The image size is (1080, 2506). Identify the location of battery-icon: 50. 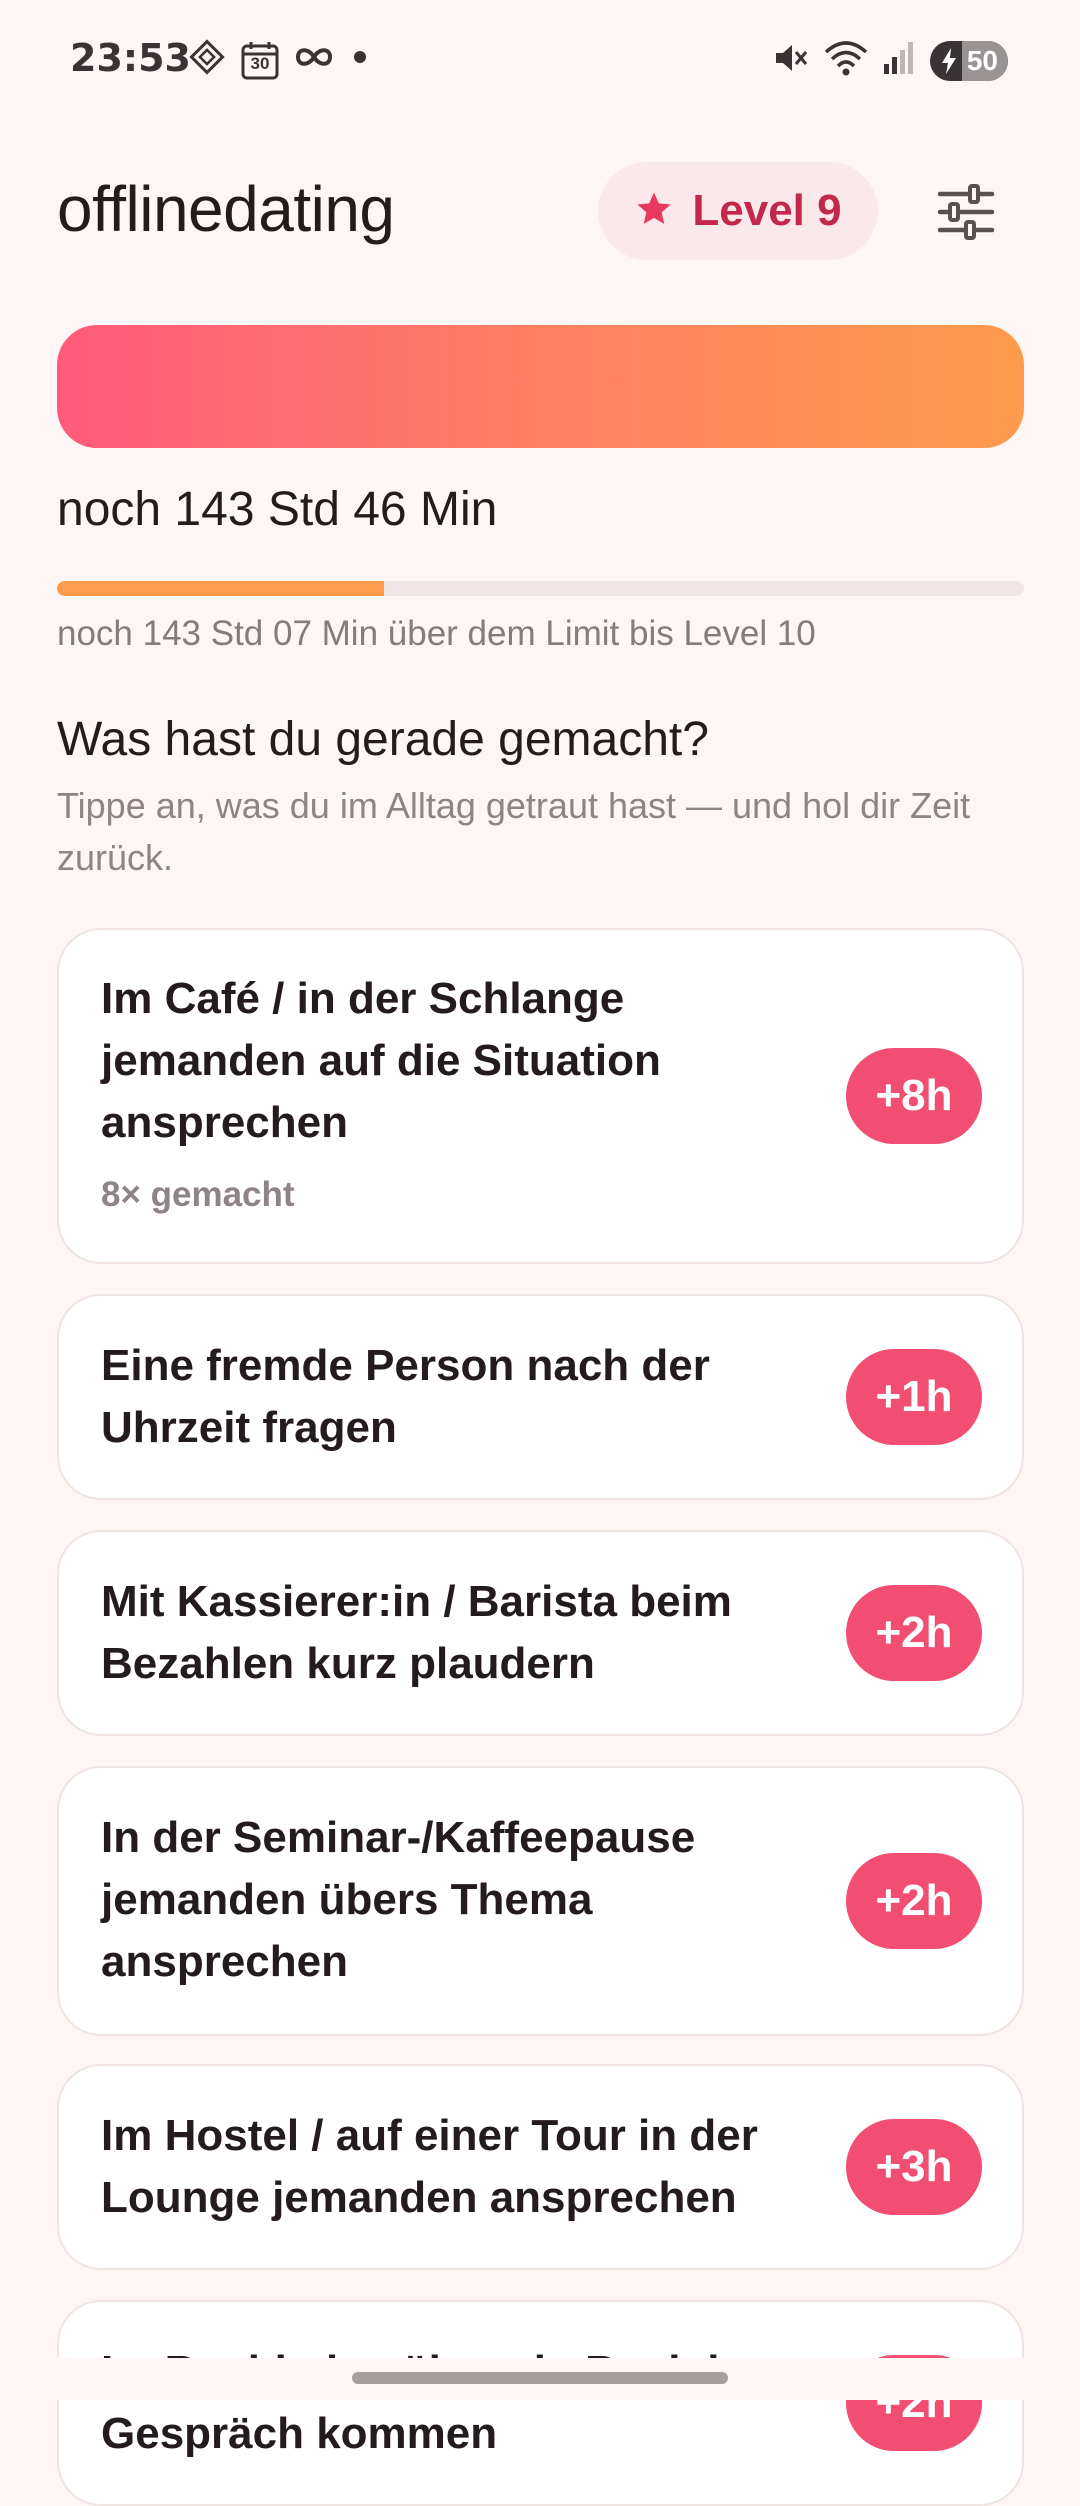
(969, 60).